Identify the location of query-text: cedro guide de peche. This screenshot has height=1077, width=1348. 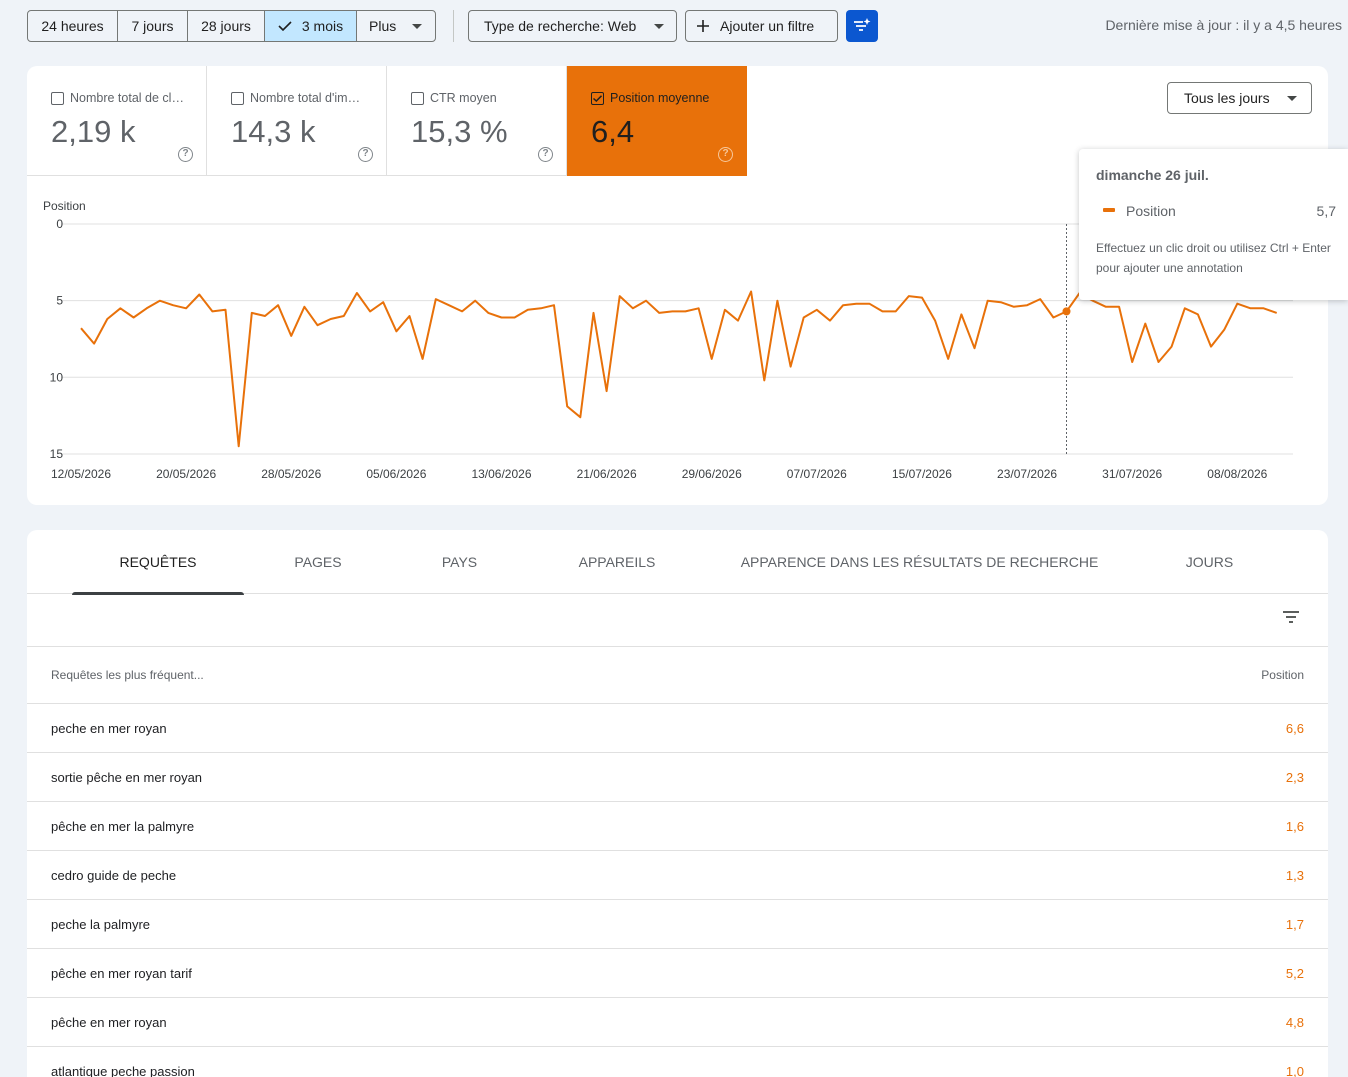
(114, 875).